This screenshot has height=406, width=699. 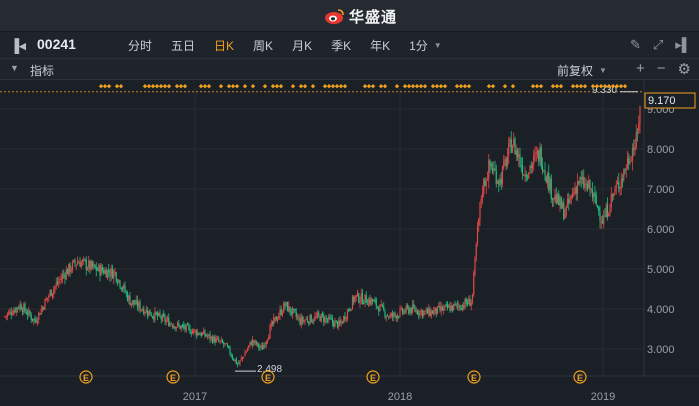 What do you see at coordinates (661, 150) in the screenshot?
I see `y-tick-label: 8.000` at bounding box center [661, 150].